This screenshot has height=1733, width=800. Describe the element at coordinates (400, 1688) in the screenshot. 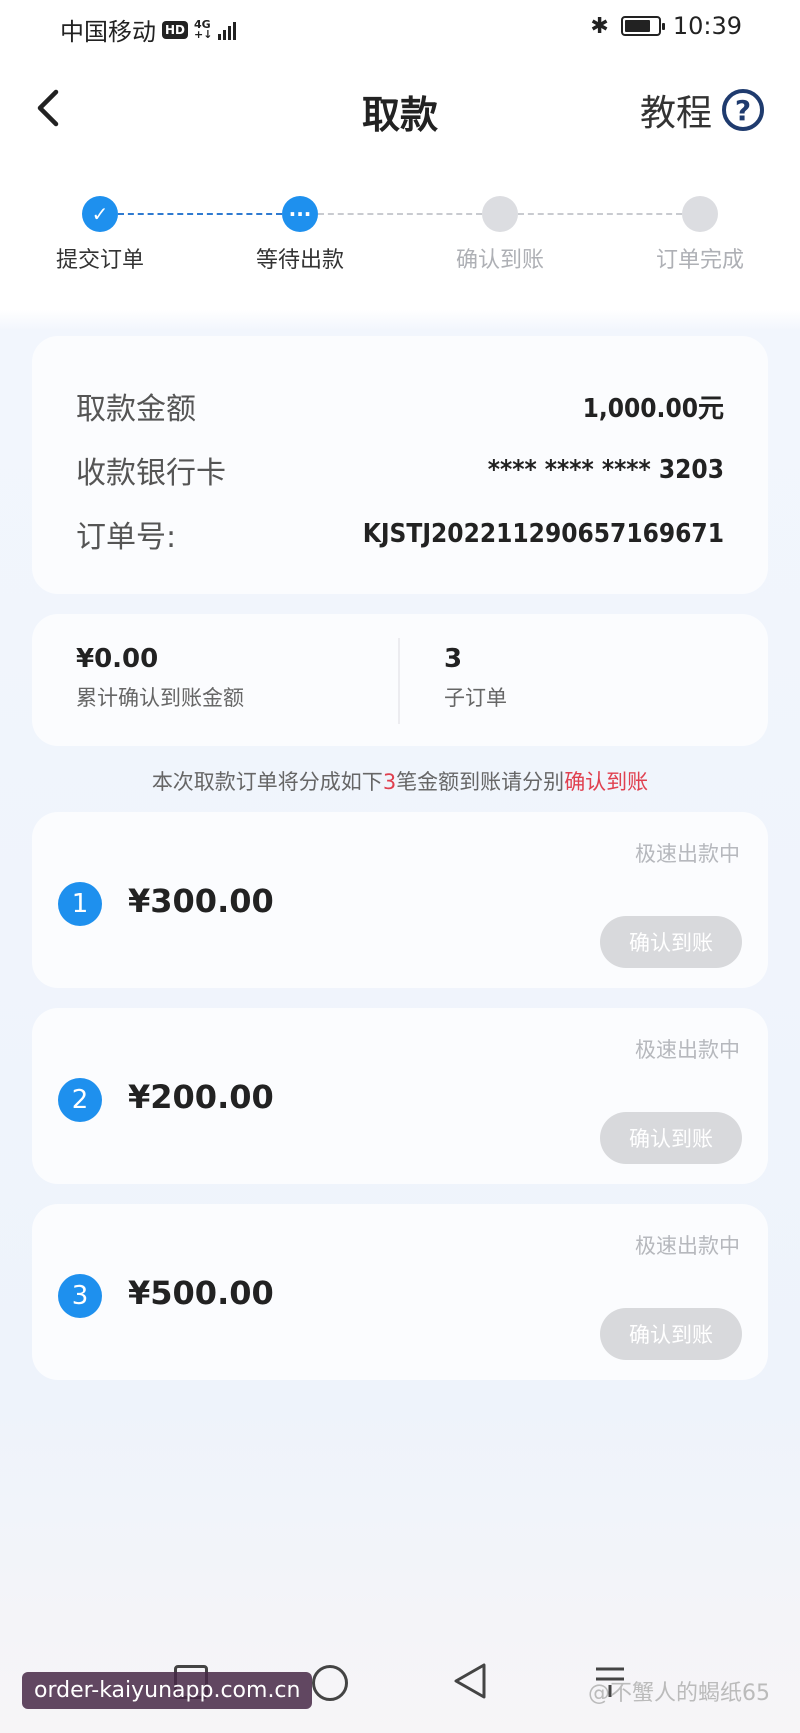

I see `system-nav-bar: order-kaiyunapp.com.cn @不蟹人的蝎纸65` at that location.